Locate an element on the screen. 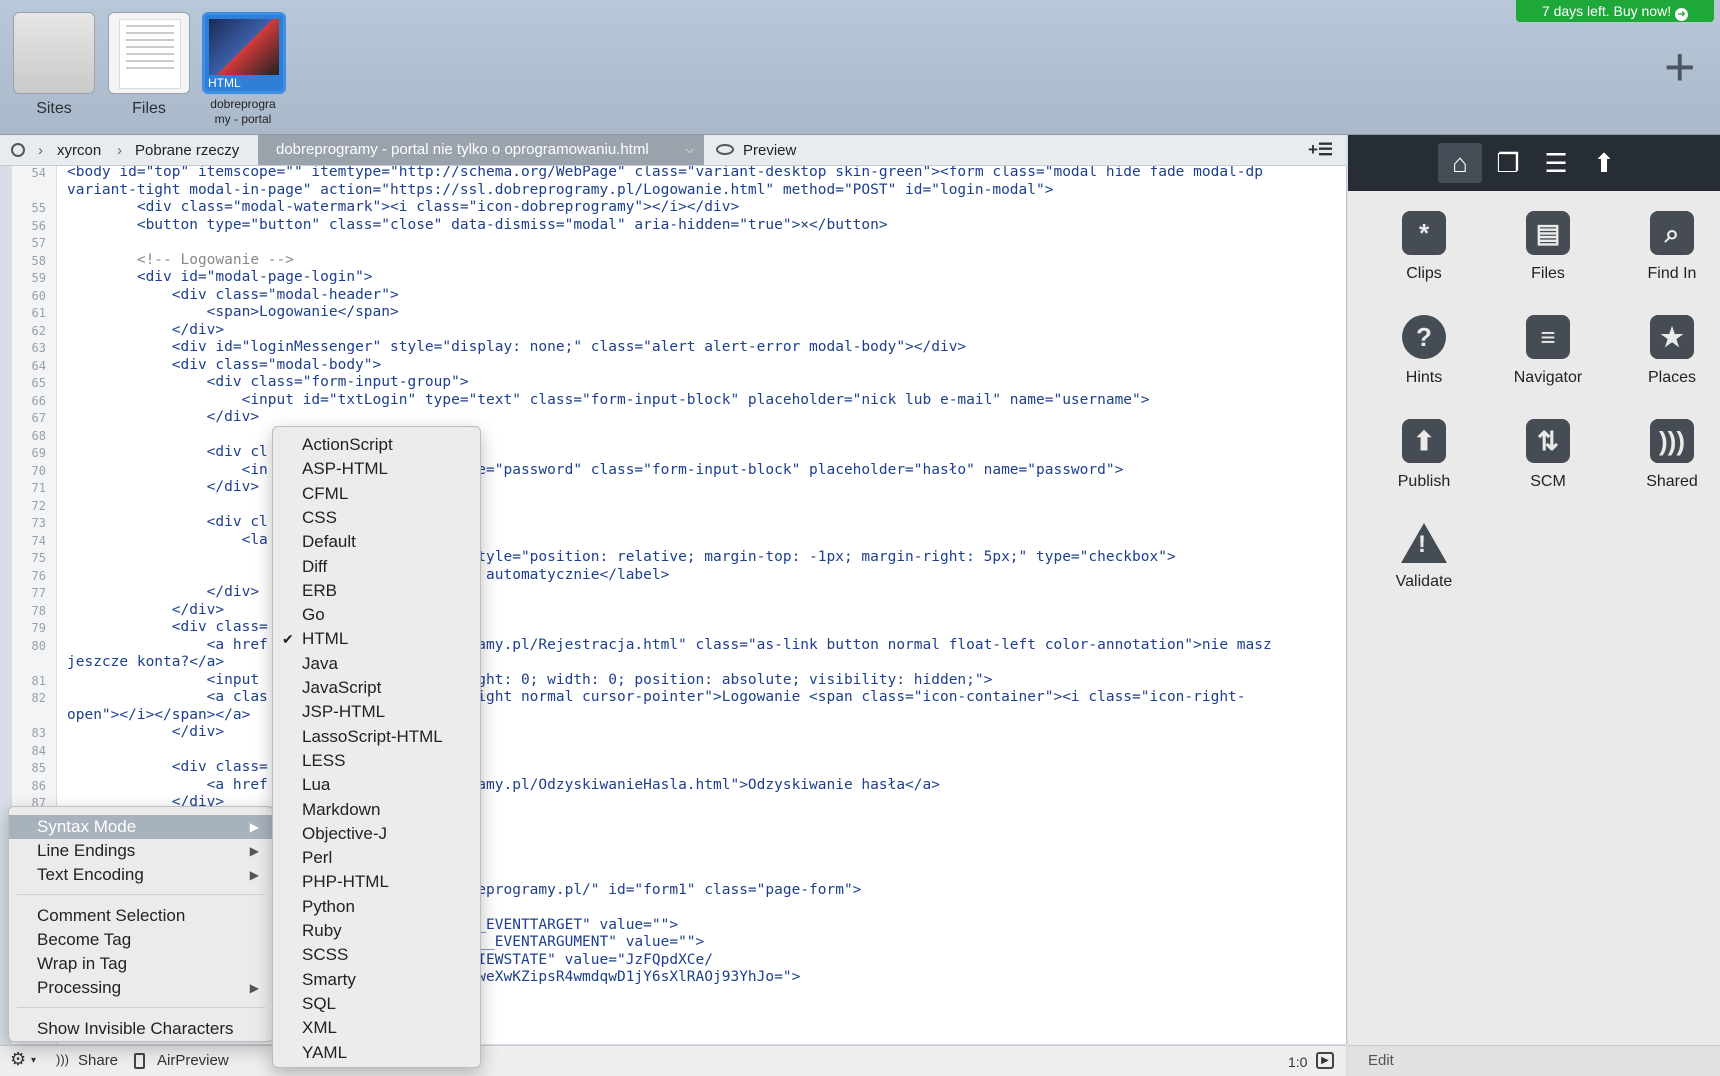  syntax-option-java: Java is located at coordinates (376, 664).